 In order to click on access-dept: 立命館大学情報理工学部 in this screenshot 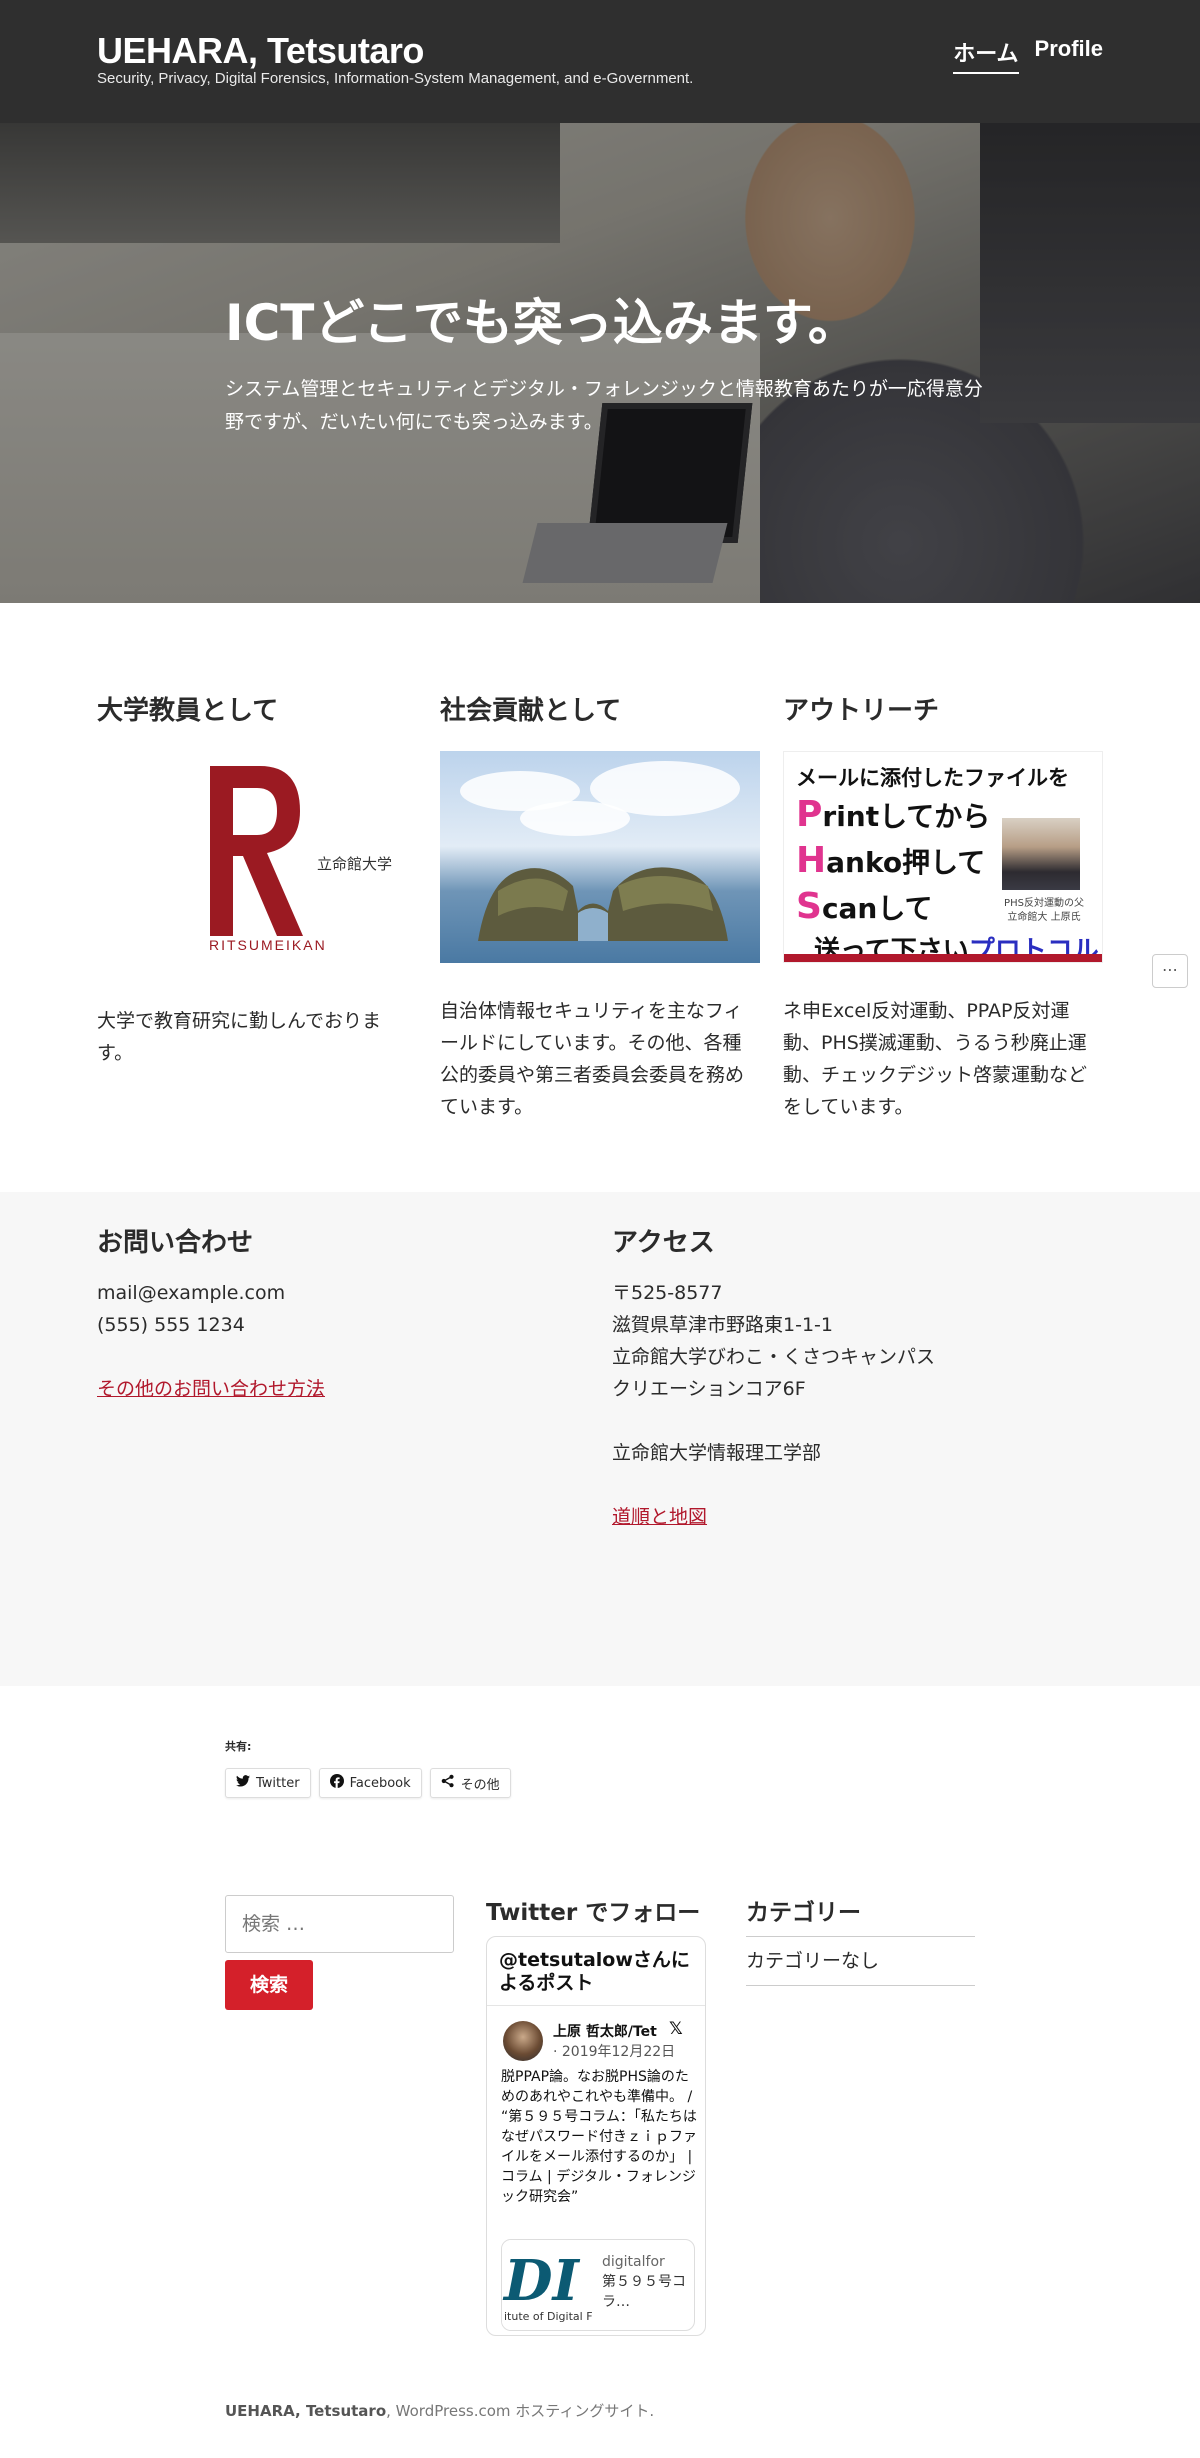, I will do `click(717, 1453)`.